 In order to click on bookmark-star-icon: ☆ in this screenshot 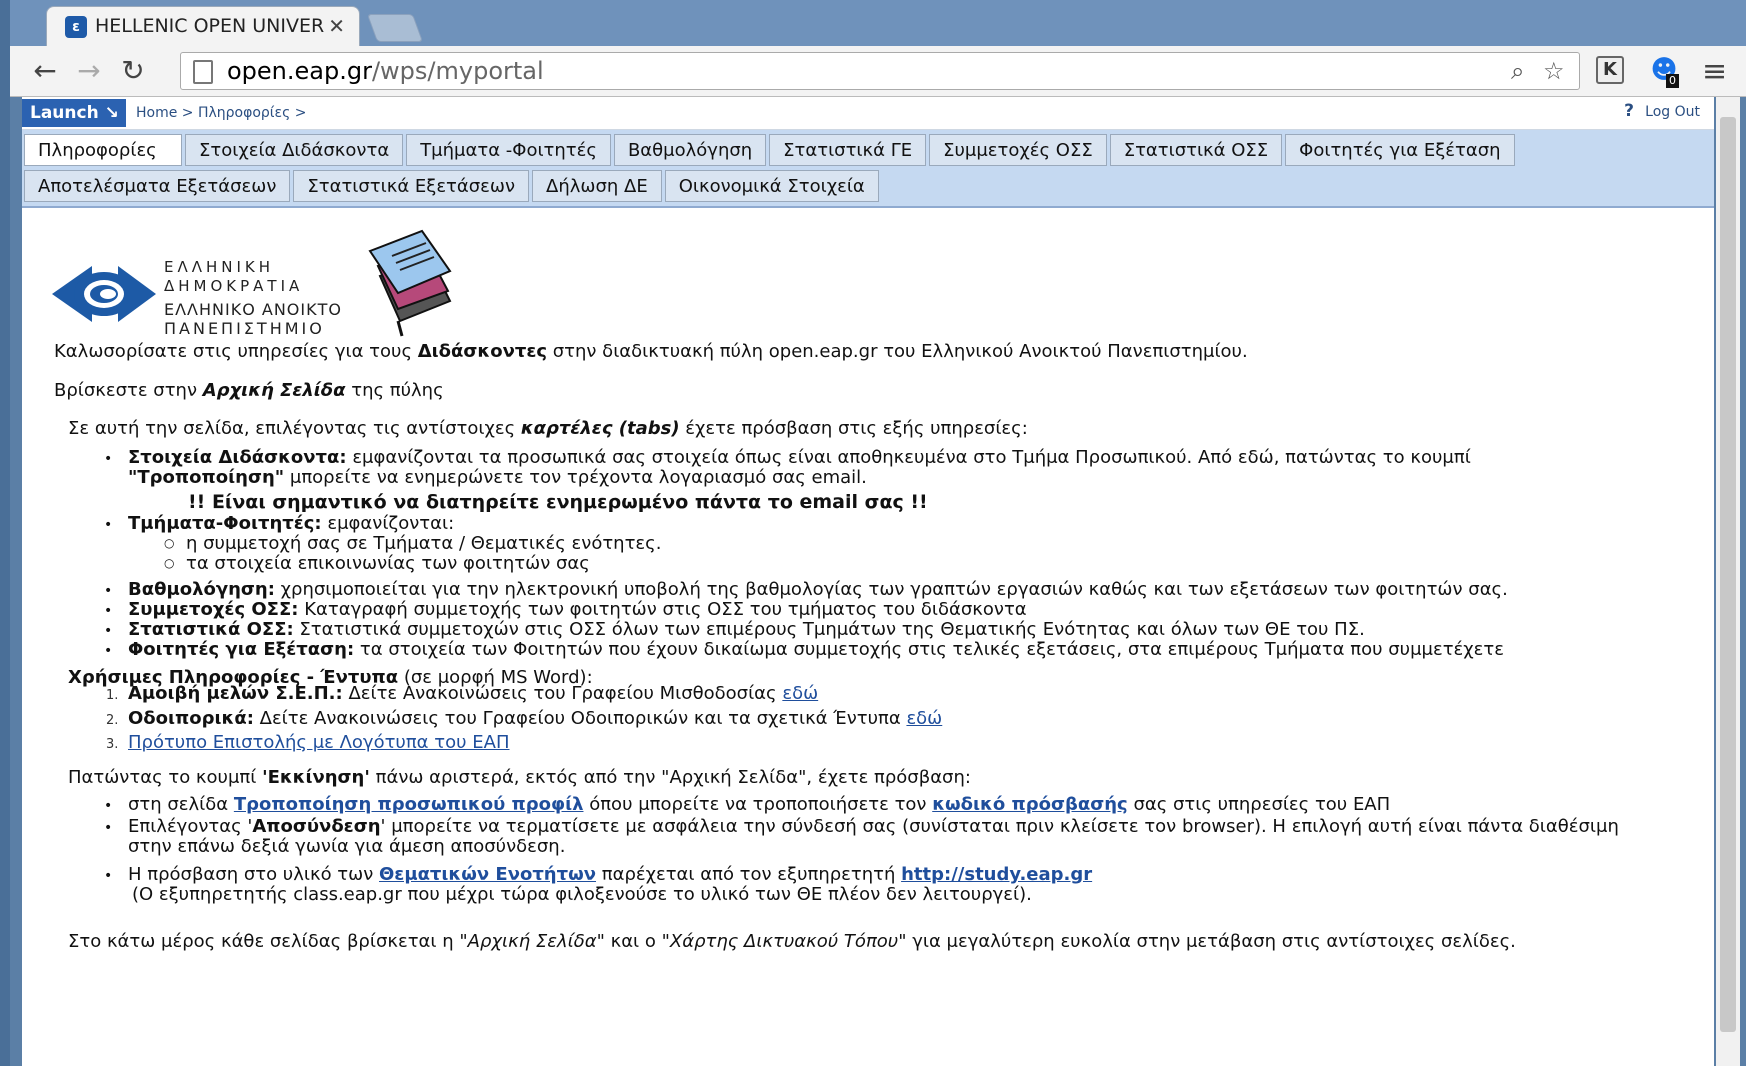, I will do `click(1554, 71)`.